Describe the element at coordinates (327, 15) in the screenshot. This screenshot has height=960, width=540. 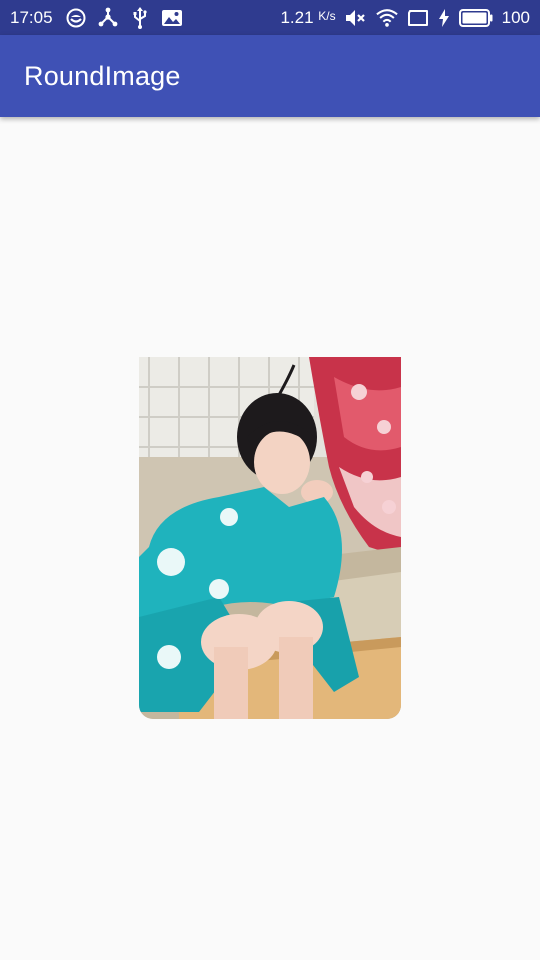
I see `network-speed-unit: K/s` at that location.